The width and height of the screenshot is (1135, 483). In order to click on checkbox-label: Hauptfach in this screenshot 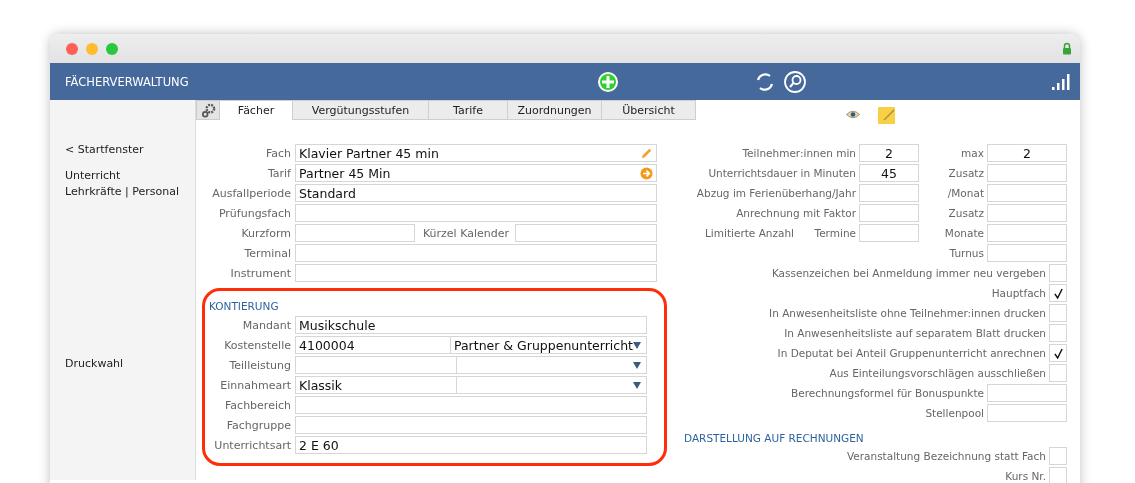, I will do `click(1018, 293)`.